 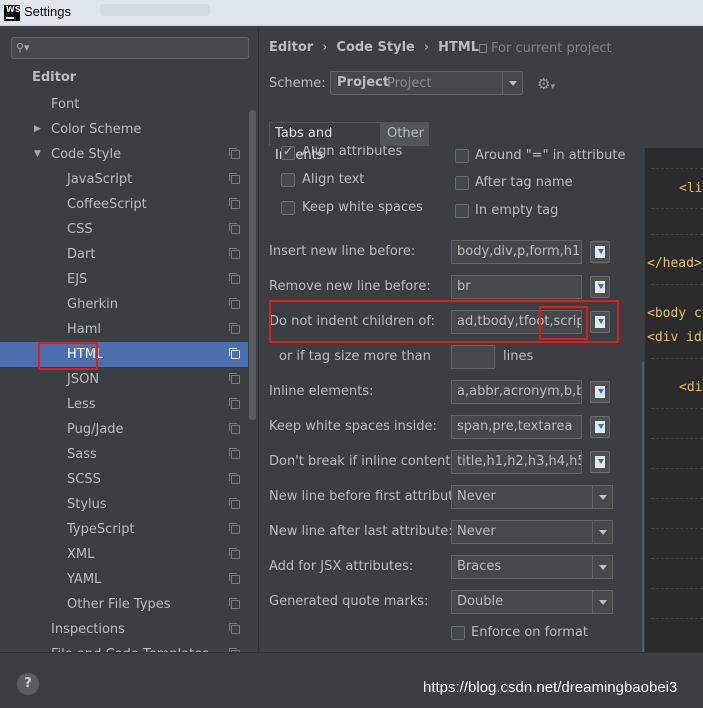 I want to click on keep-ws-inside-input: span,pre,textarea, so click(x=516, y=427).